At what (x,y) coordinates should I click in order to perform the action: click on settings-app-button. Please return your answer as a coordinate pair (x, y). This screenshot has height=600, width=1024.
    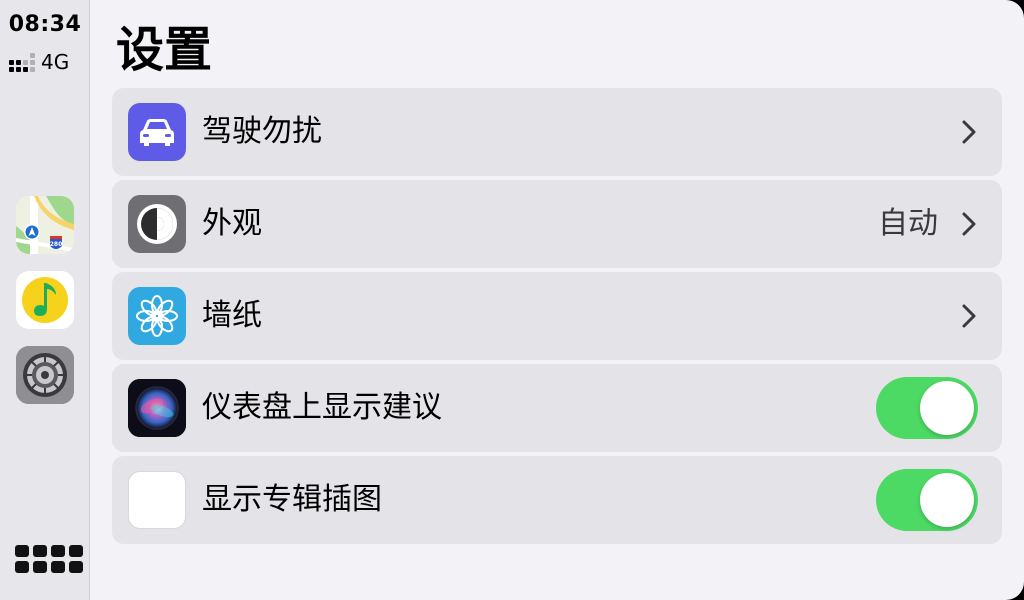
    Looking at the image, I should click on (45, 375).